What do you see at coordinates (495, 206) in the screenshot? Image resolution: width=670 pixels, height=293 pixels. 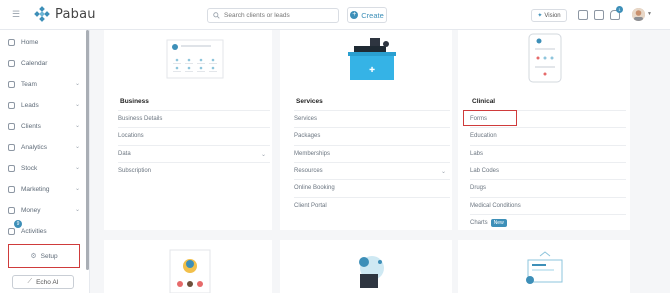 I see `row-label: Medical Conditions` at bounding box center [495, 206].